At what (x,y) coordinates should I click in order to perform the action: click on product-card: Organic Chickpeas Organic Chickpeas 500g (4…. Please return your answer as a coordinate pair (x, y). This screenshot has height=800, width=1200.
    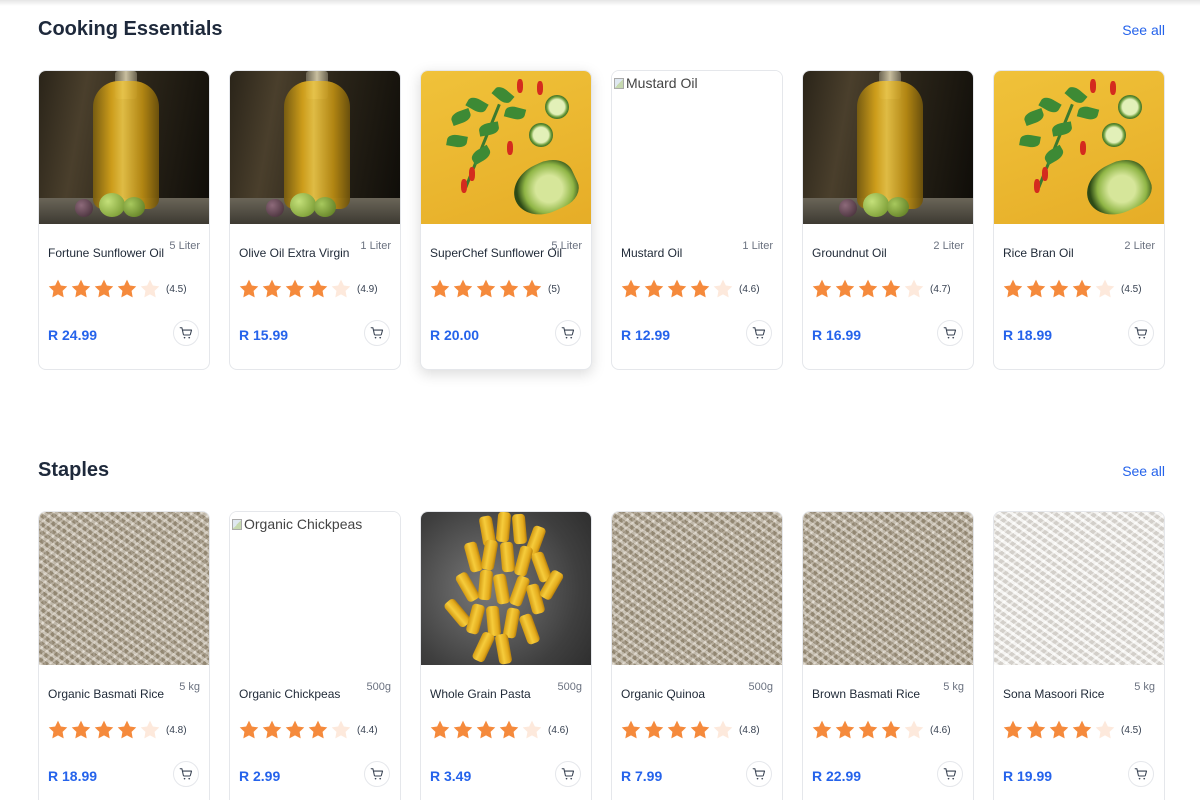
    Looking at the image, I should click on (315, 655).